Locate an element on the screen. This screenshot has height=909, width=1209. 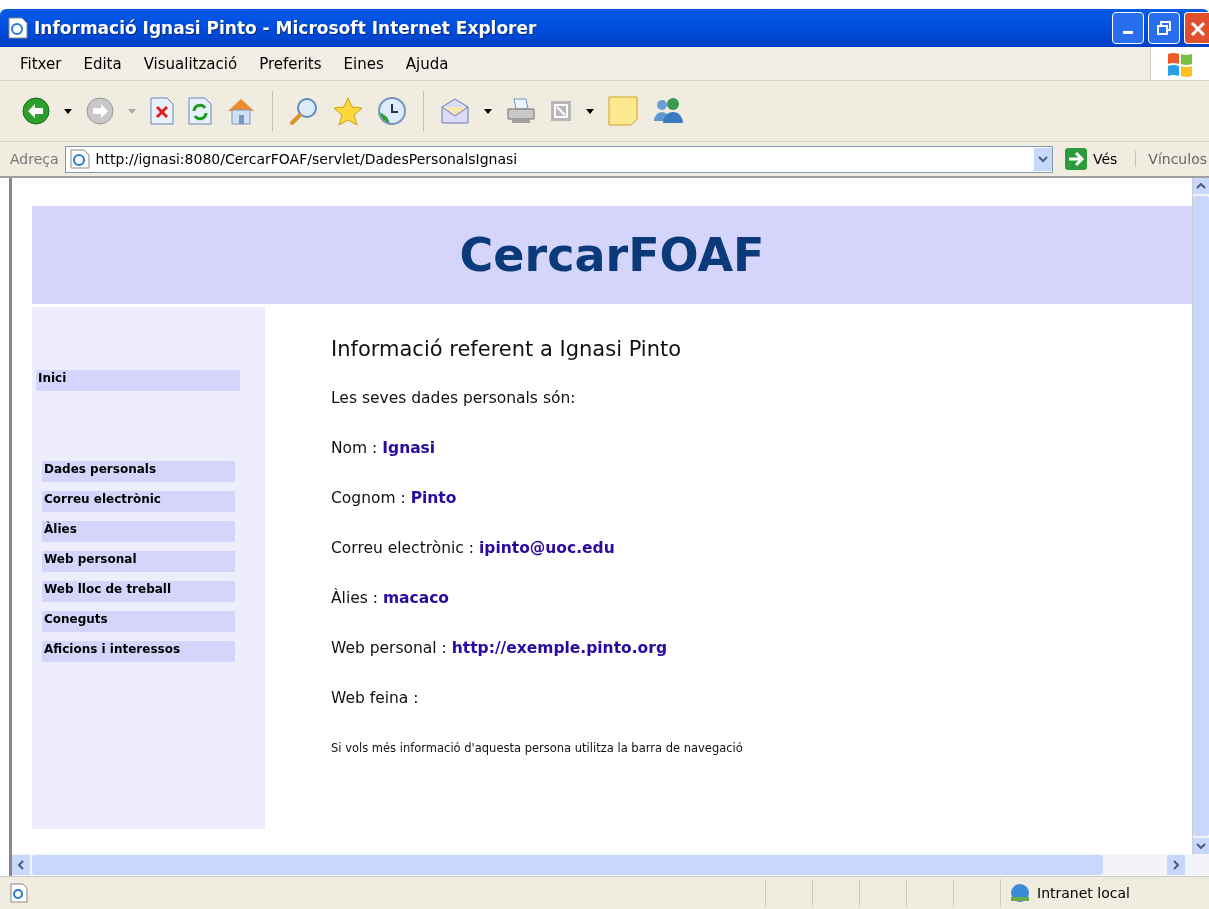
people-icon is located at coordinates (668, 111).